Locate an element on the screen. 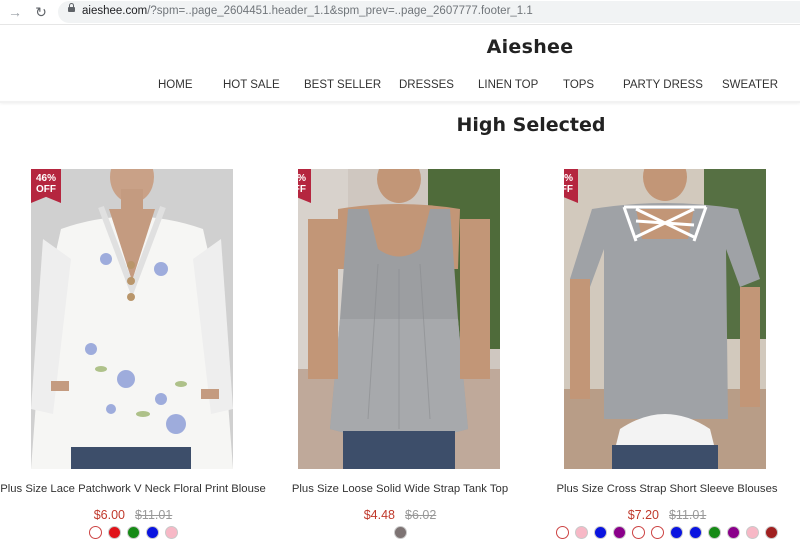 This screenshot has height=559, width=800. site-logo: Aieshee is located at coordinates (400, 47).